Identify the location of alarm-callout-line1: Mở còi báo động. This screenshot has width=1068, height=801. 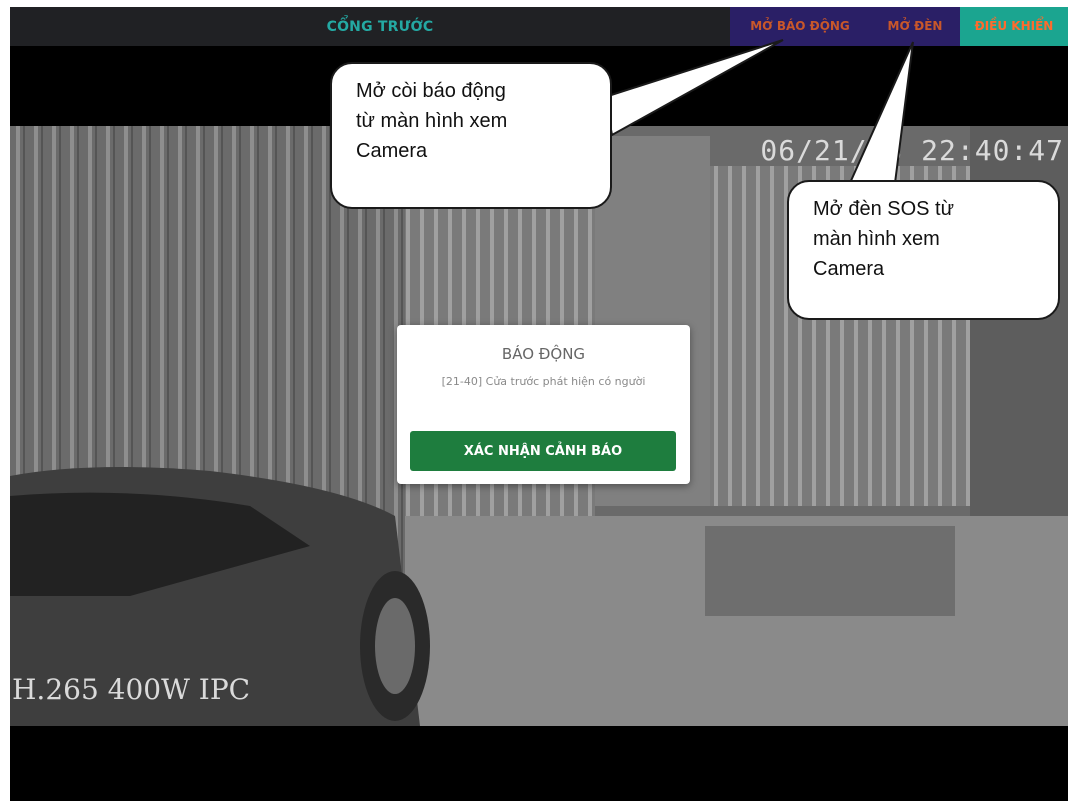
(431, 91).